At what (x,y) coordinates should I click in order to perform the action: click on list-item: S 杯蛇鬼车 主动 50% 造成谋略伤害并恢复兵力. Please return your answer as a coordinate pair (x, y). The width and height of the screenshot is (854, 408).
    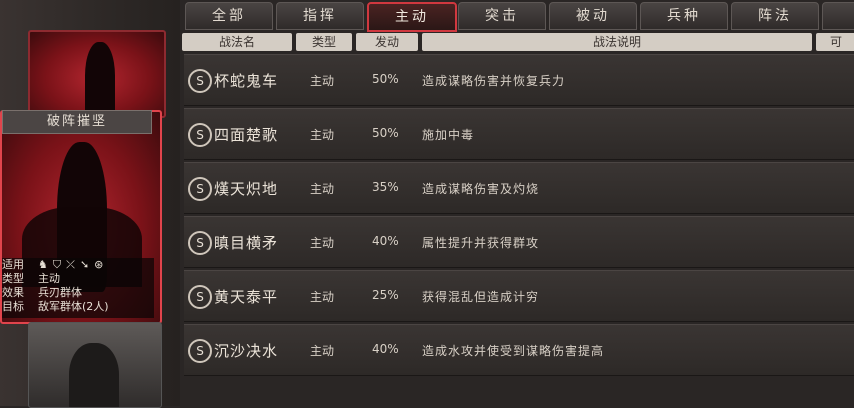
    Looking at the image, I should click on (519, 80).